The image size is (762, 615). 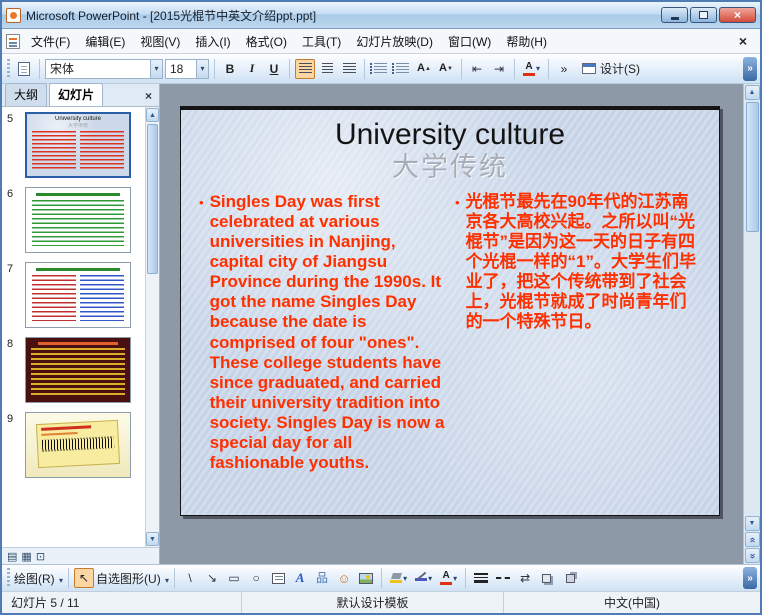 I want to click on text-box-button, so click(x=278, y=578).